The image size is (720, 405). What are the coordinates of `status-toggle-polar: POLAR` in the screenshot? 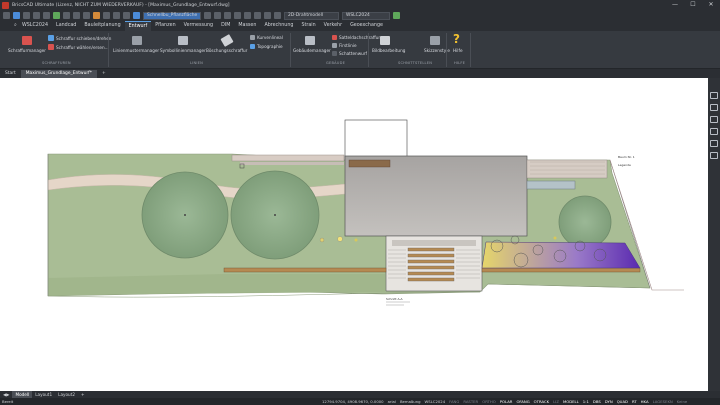 It's located at (506, 401).